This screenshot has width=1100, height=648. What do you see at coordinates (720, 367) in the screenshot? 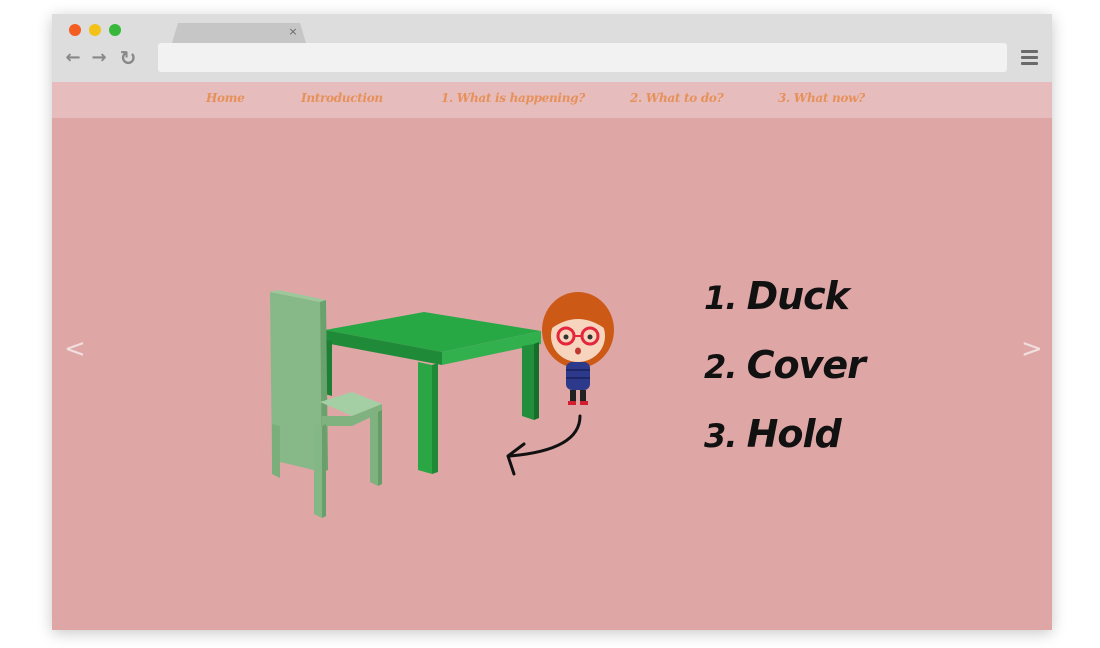
I see `step-number: 2.` at bounding box center [720, 367].